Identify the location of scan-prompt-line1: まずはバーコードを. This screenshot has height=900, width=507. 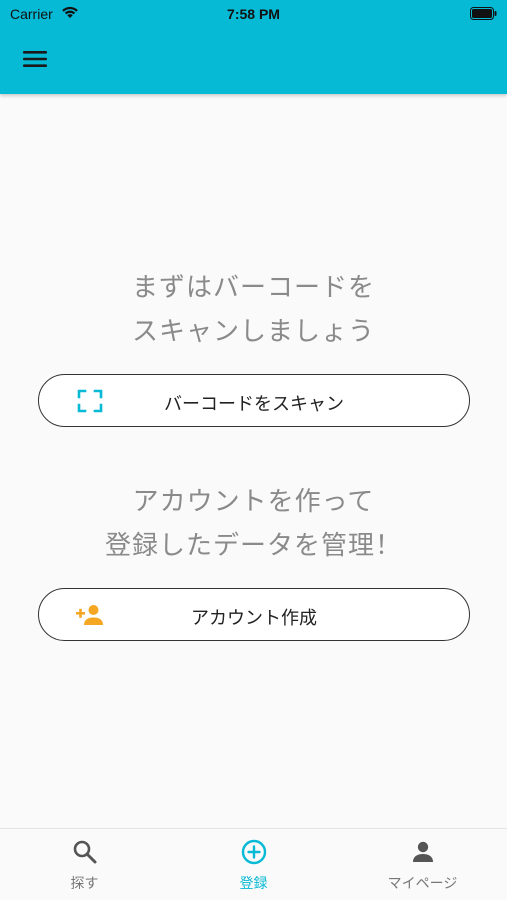
(253, 288).